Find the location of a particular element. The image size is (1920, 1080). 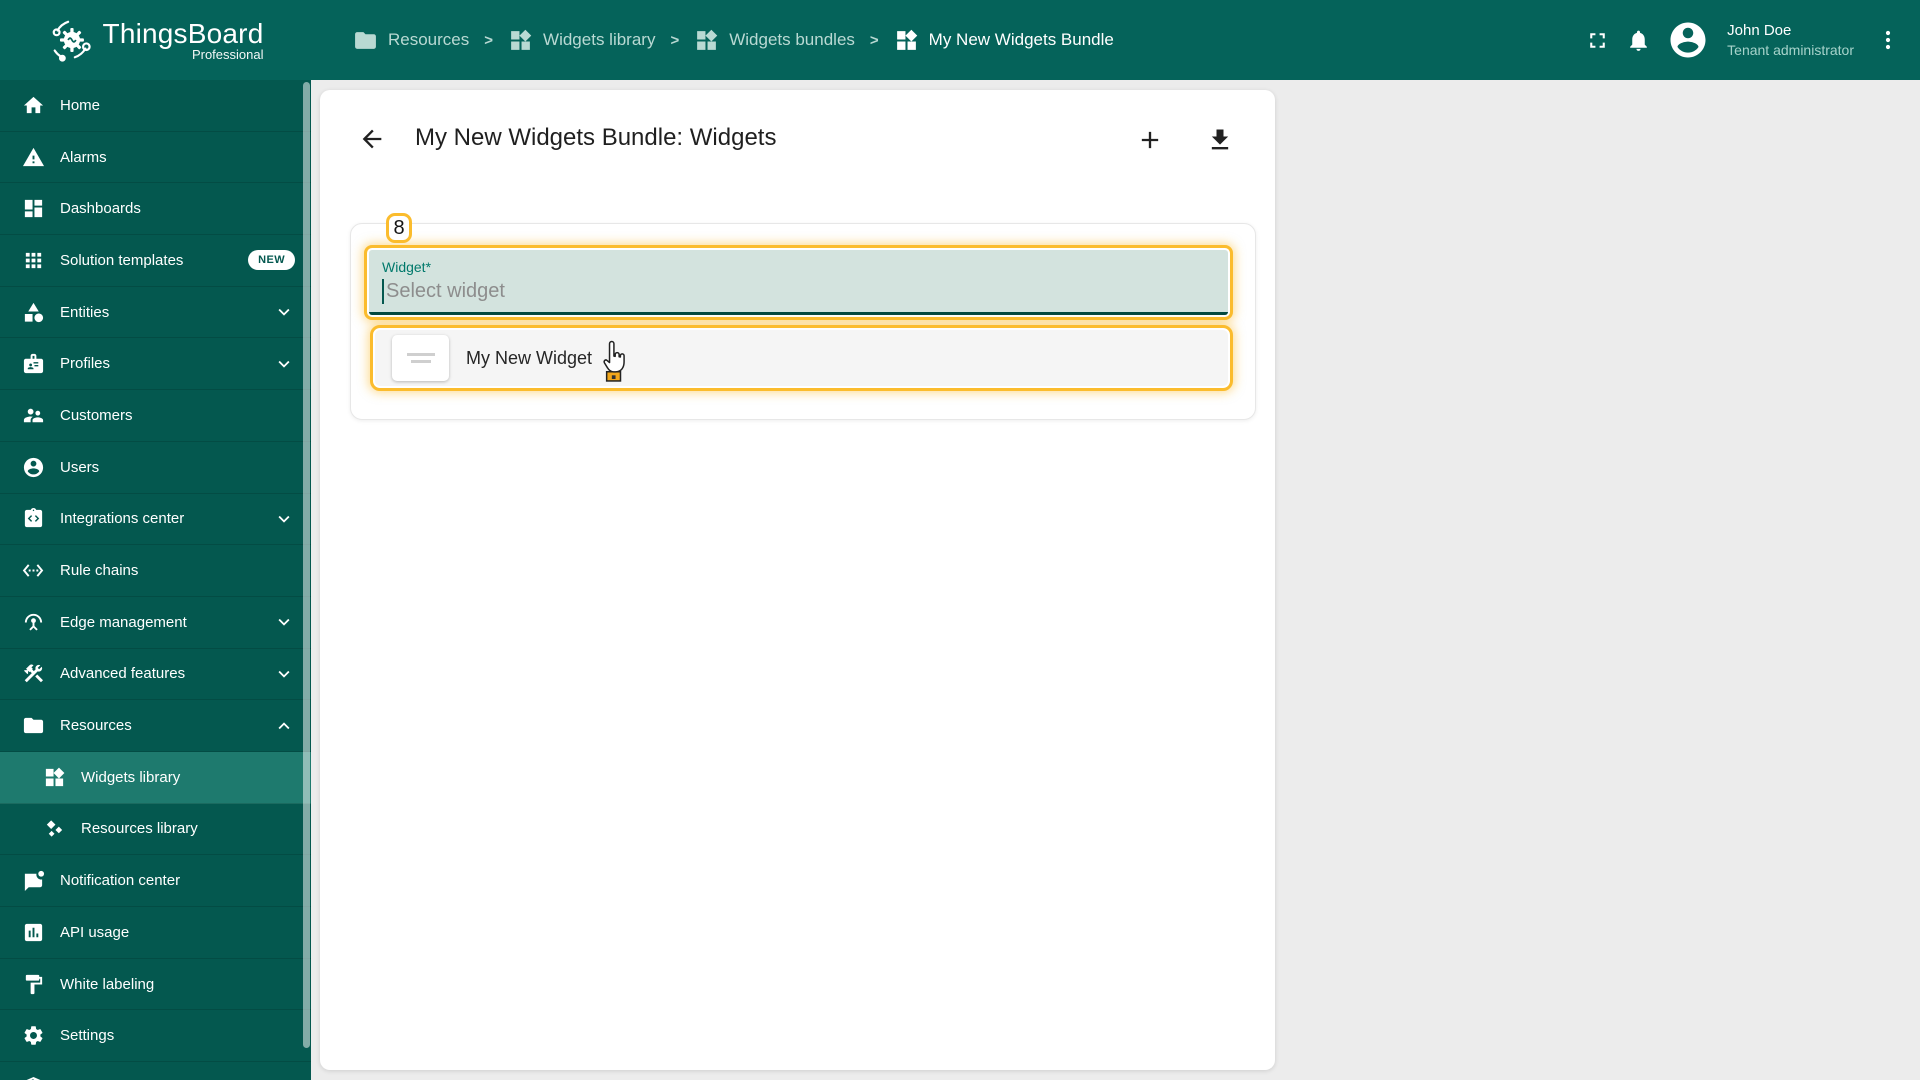

user-role: Tenant administrator is located at coordinates (1790, 49).